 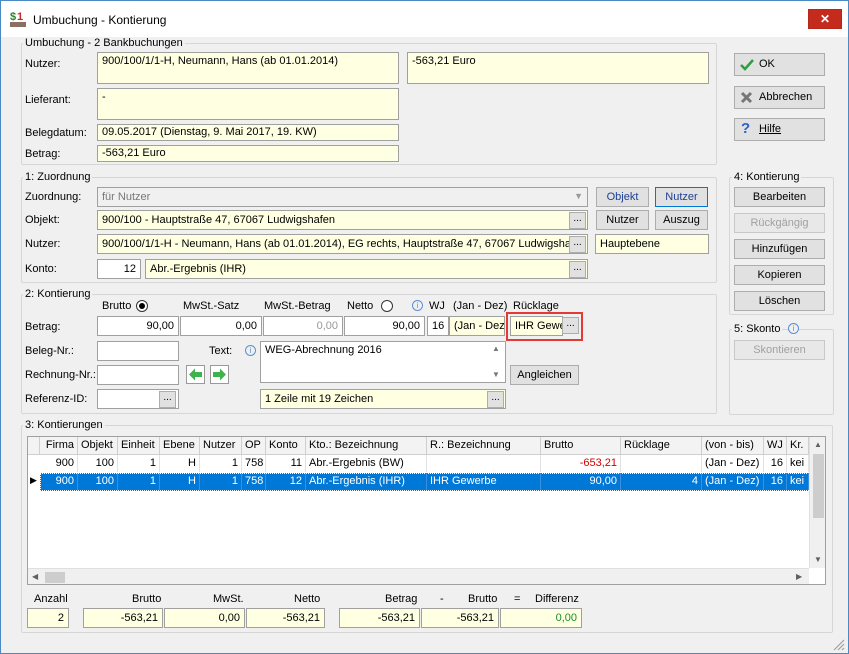 What do you see at coordinates (661, 463) in the screenshot?
I see `cell-ruecklage` at bounding box center [661, 463].